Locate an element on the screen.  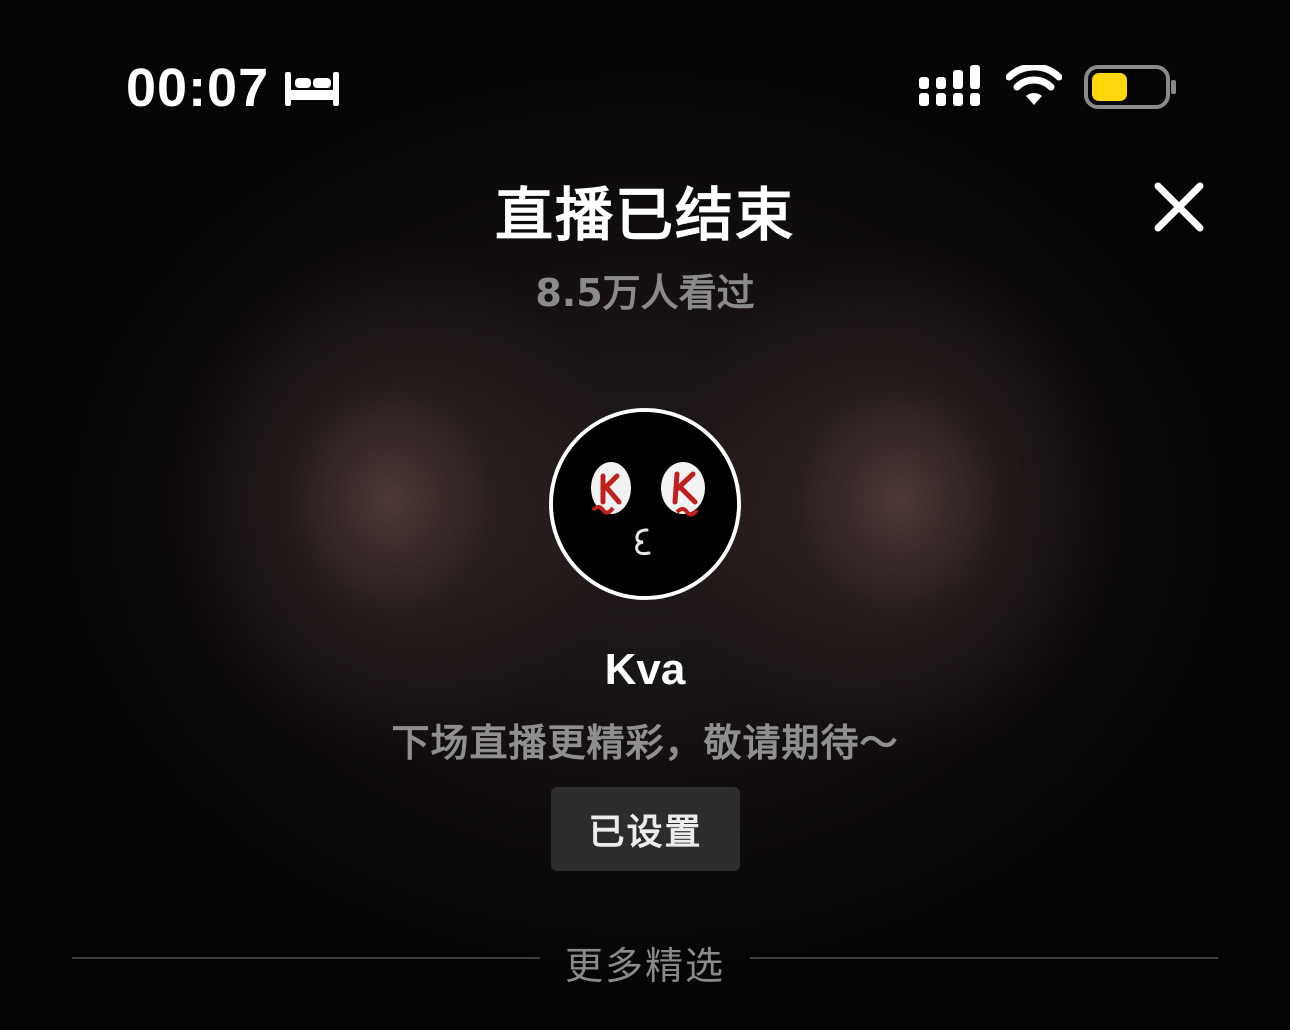
more-picks-label: 更多精选 is located at coordinates (644, 966).